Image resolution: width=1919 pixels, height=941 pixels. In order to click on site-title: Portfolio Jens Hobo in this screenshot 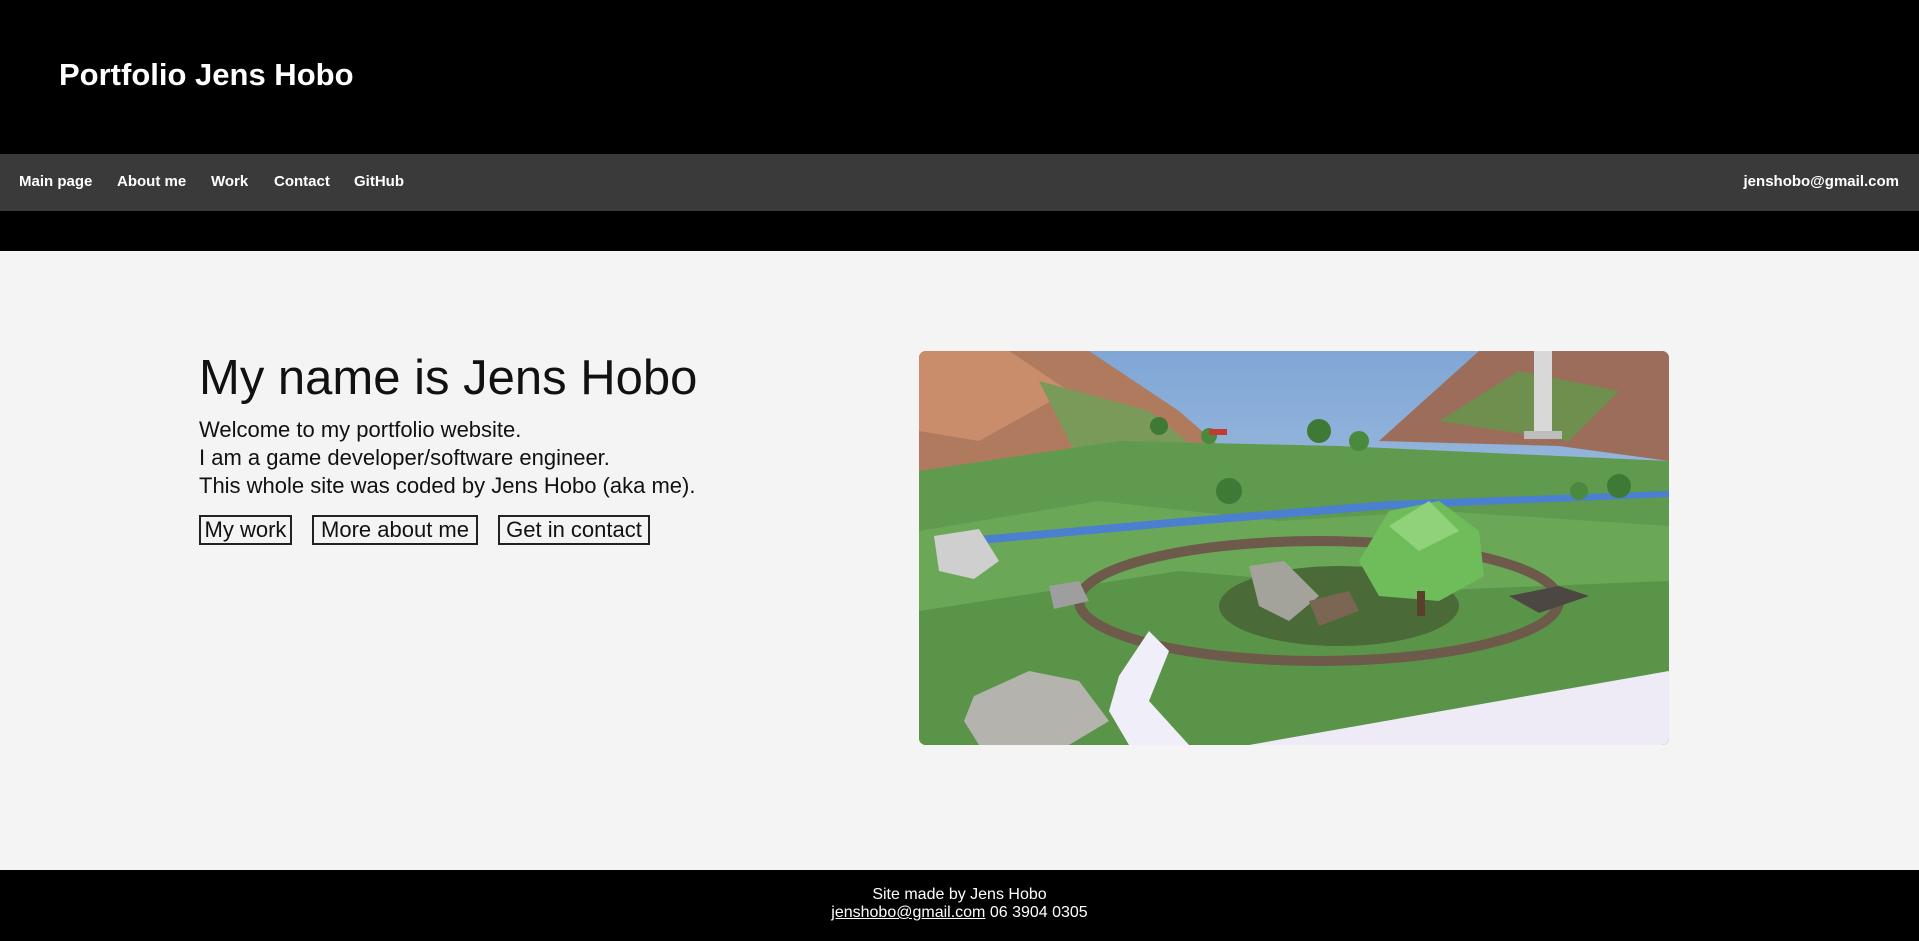, I will do `click(206, 74)`.